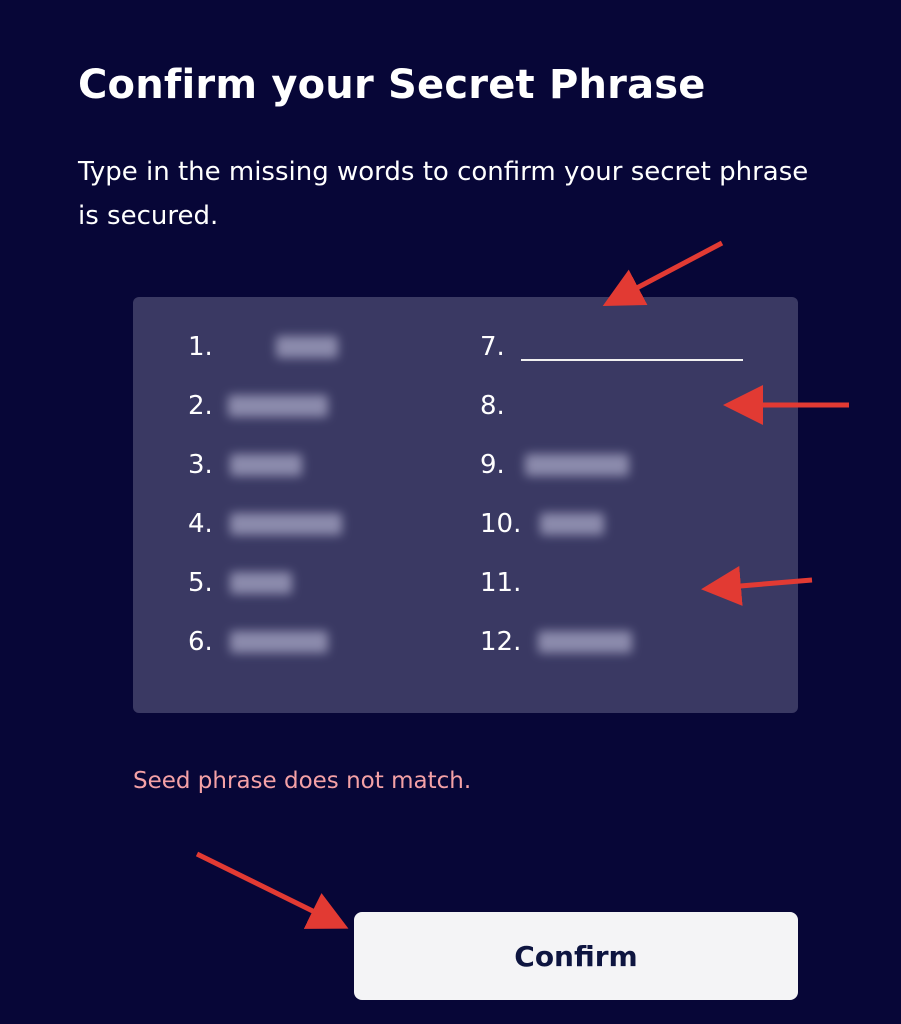  I want to click on phrase-word-12: 12., so click(630, 642).